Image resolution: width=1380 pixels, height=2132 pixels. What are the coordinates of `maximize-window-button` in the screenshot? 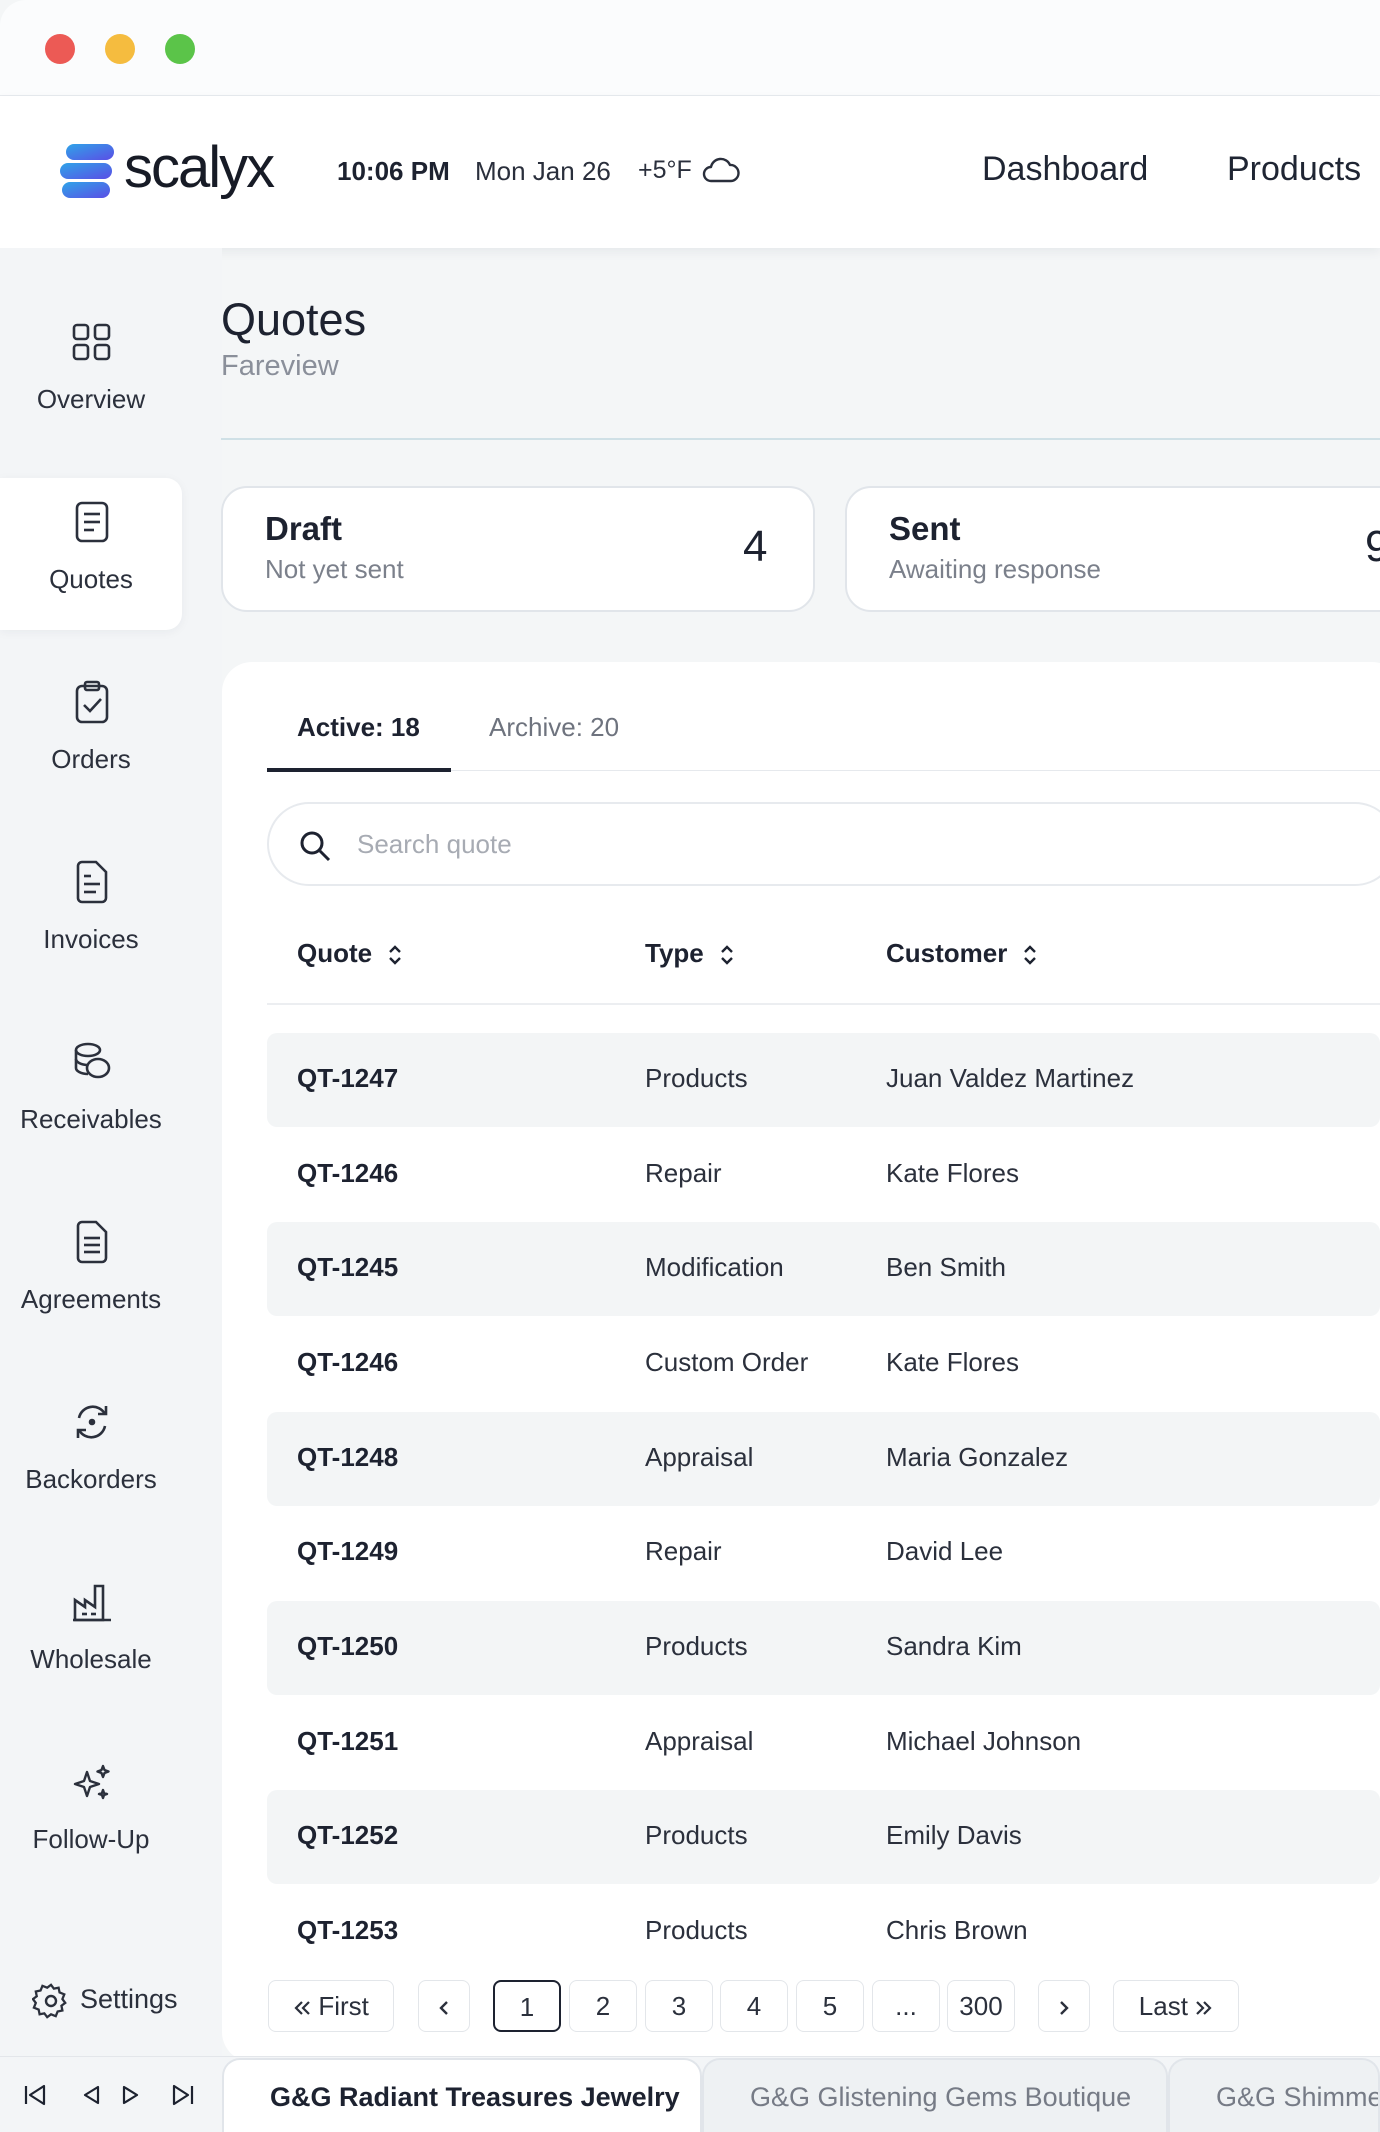 It's located at (180, 49).